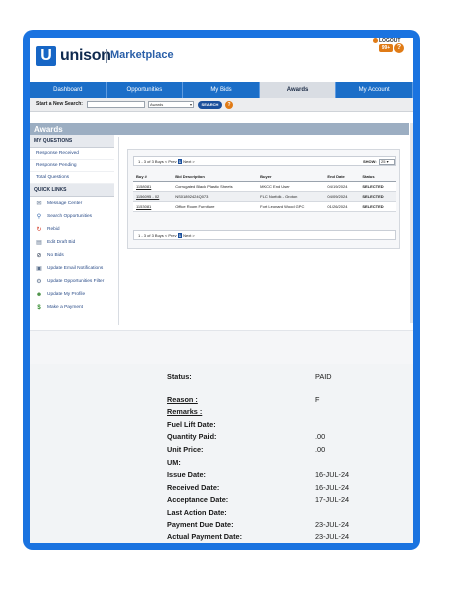 The height and width of the screenshot is (590, 450). I want to click on field-label-remarks: Remarks :, so click(184, 411).